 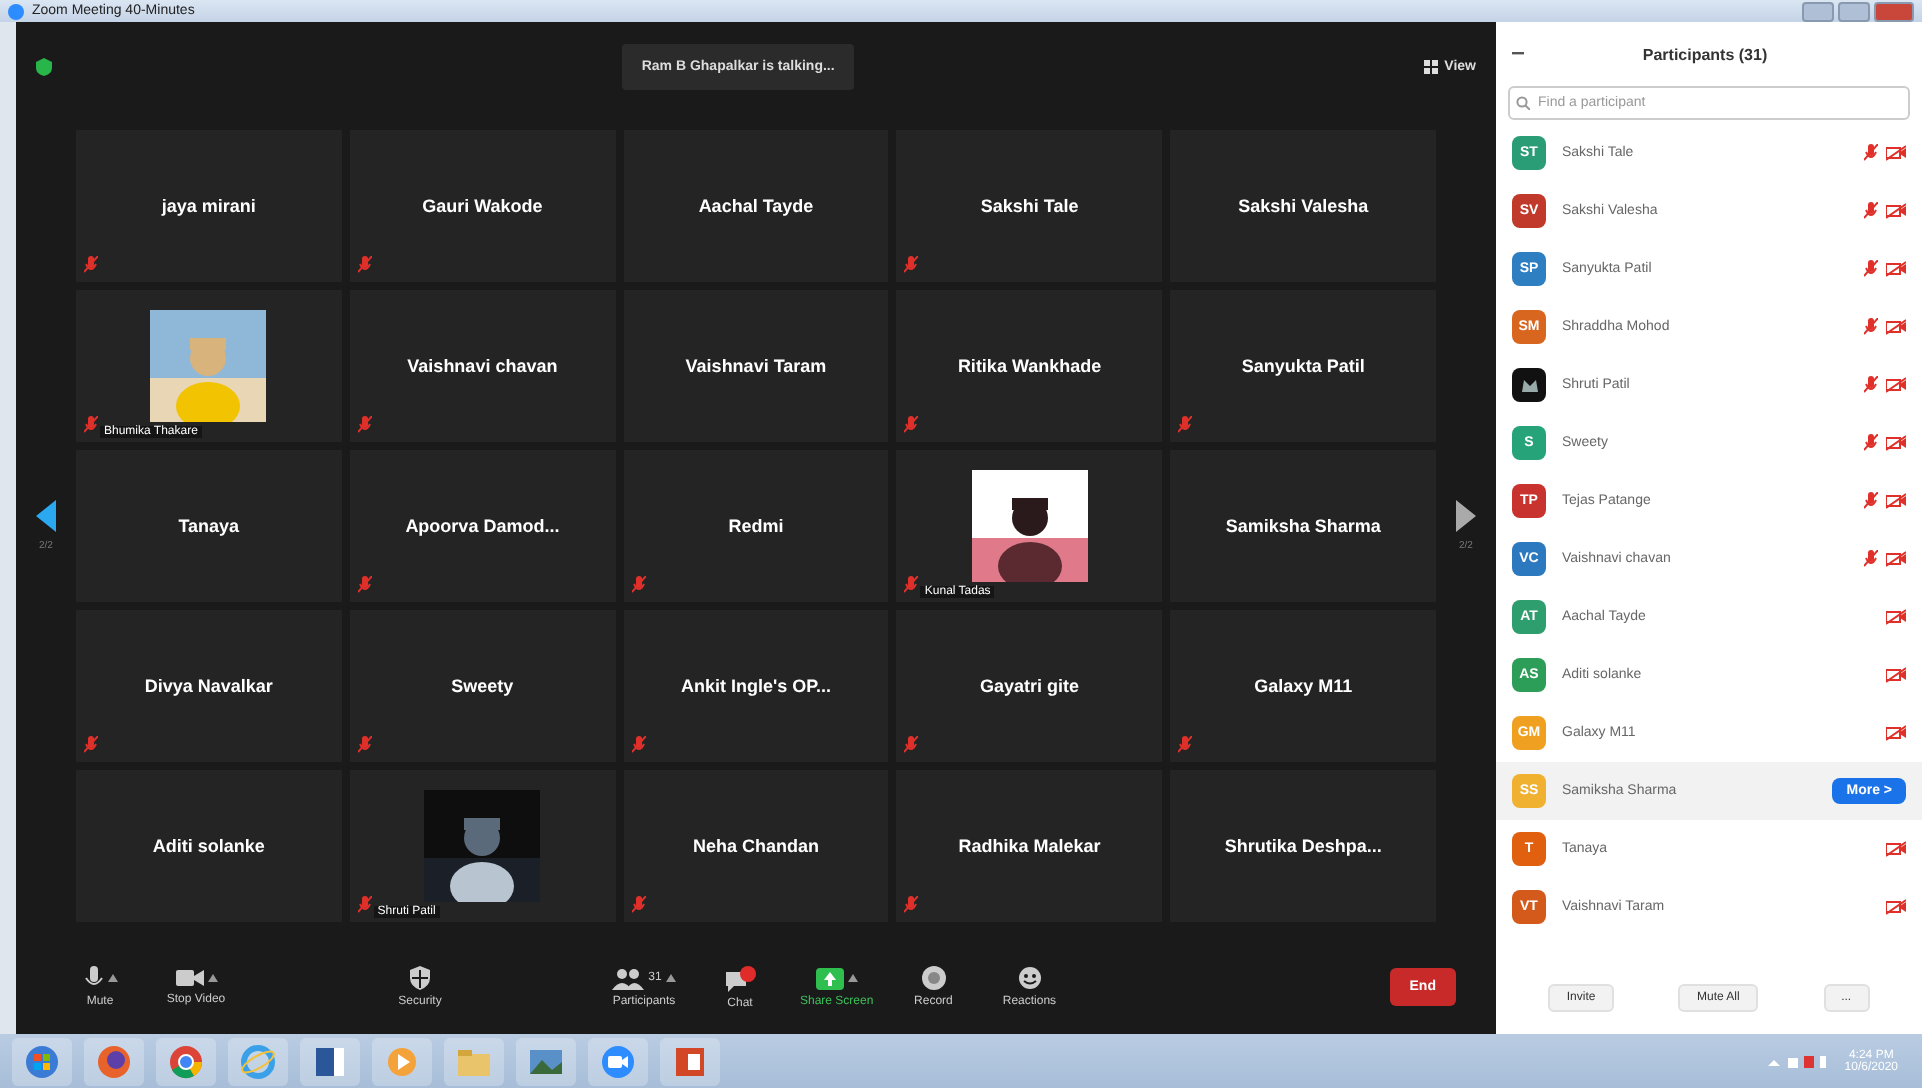 I want to click on chat-icon, so click(x=740, y=978).